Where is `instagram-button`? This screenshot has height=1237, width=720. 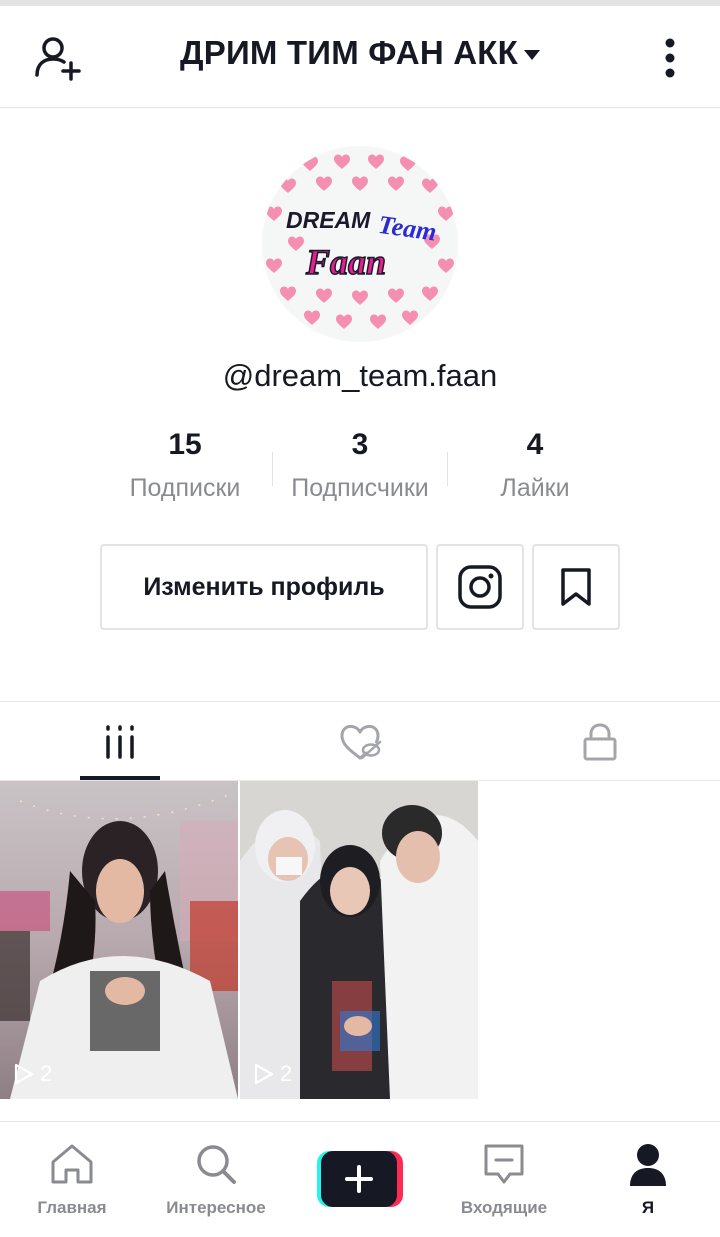
instagram-button is located at coordinates (480, 587).